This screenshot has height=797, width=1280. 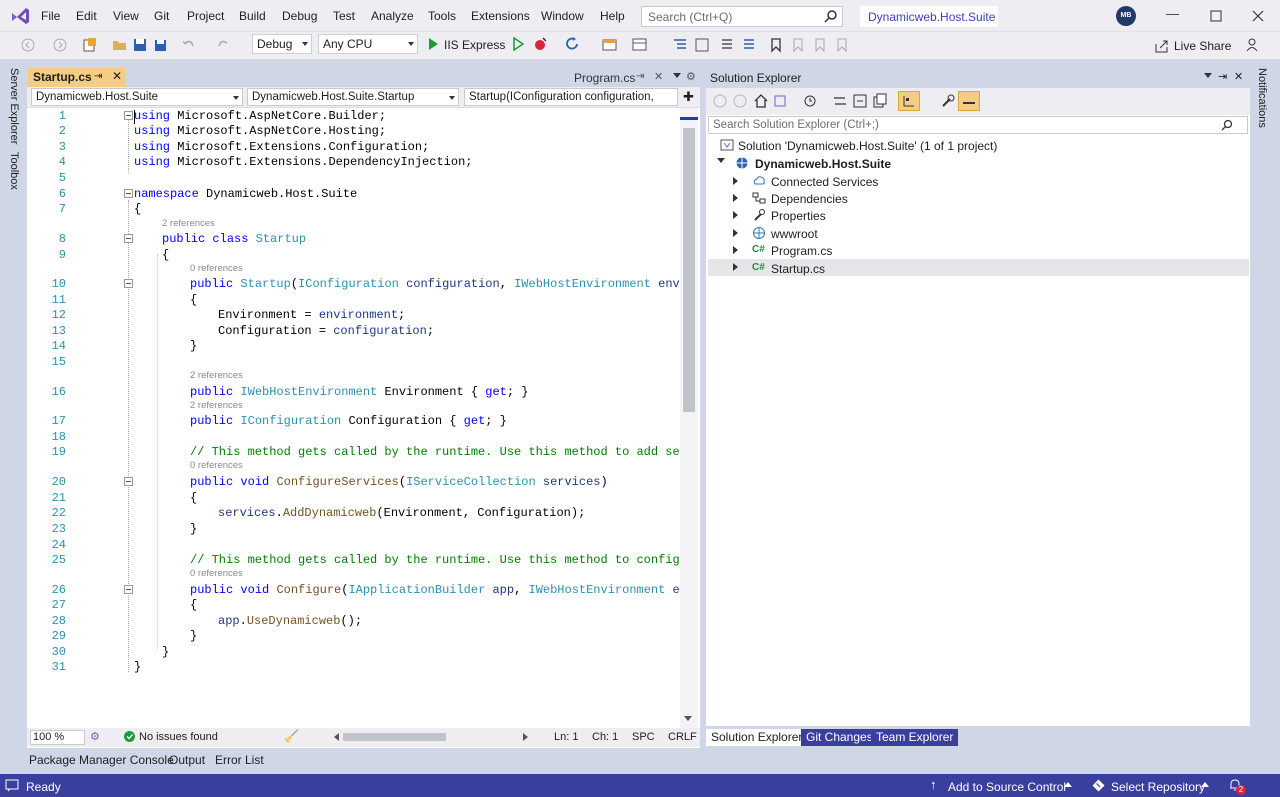 I want to click on sync-icon, so click(x=840, y=101).